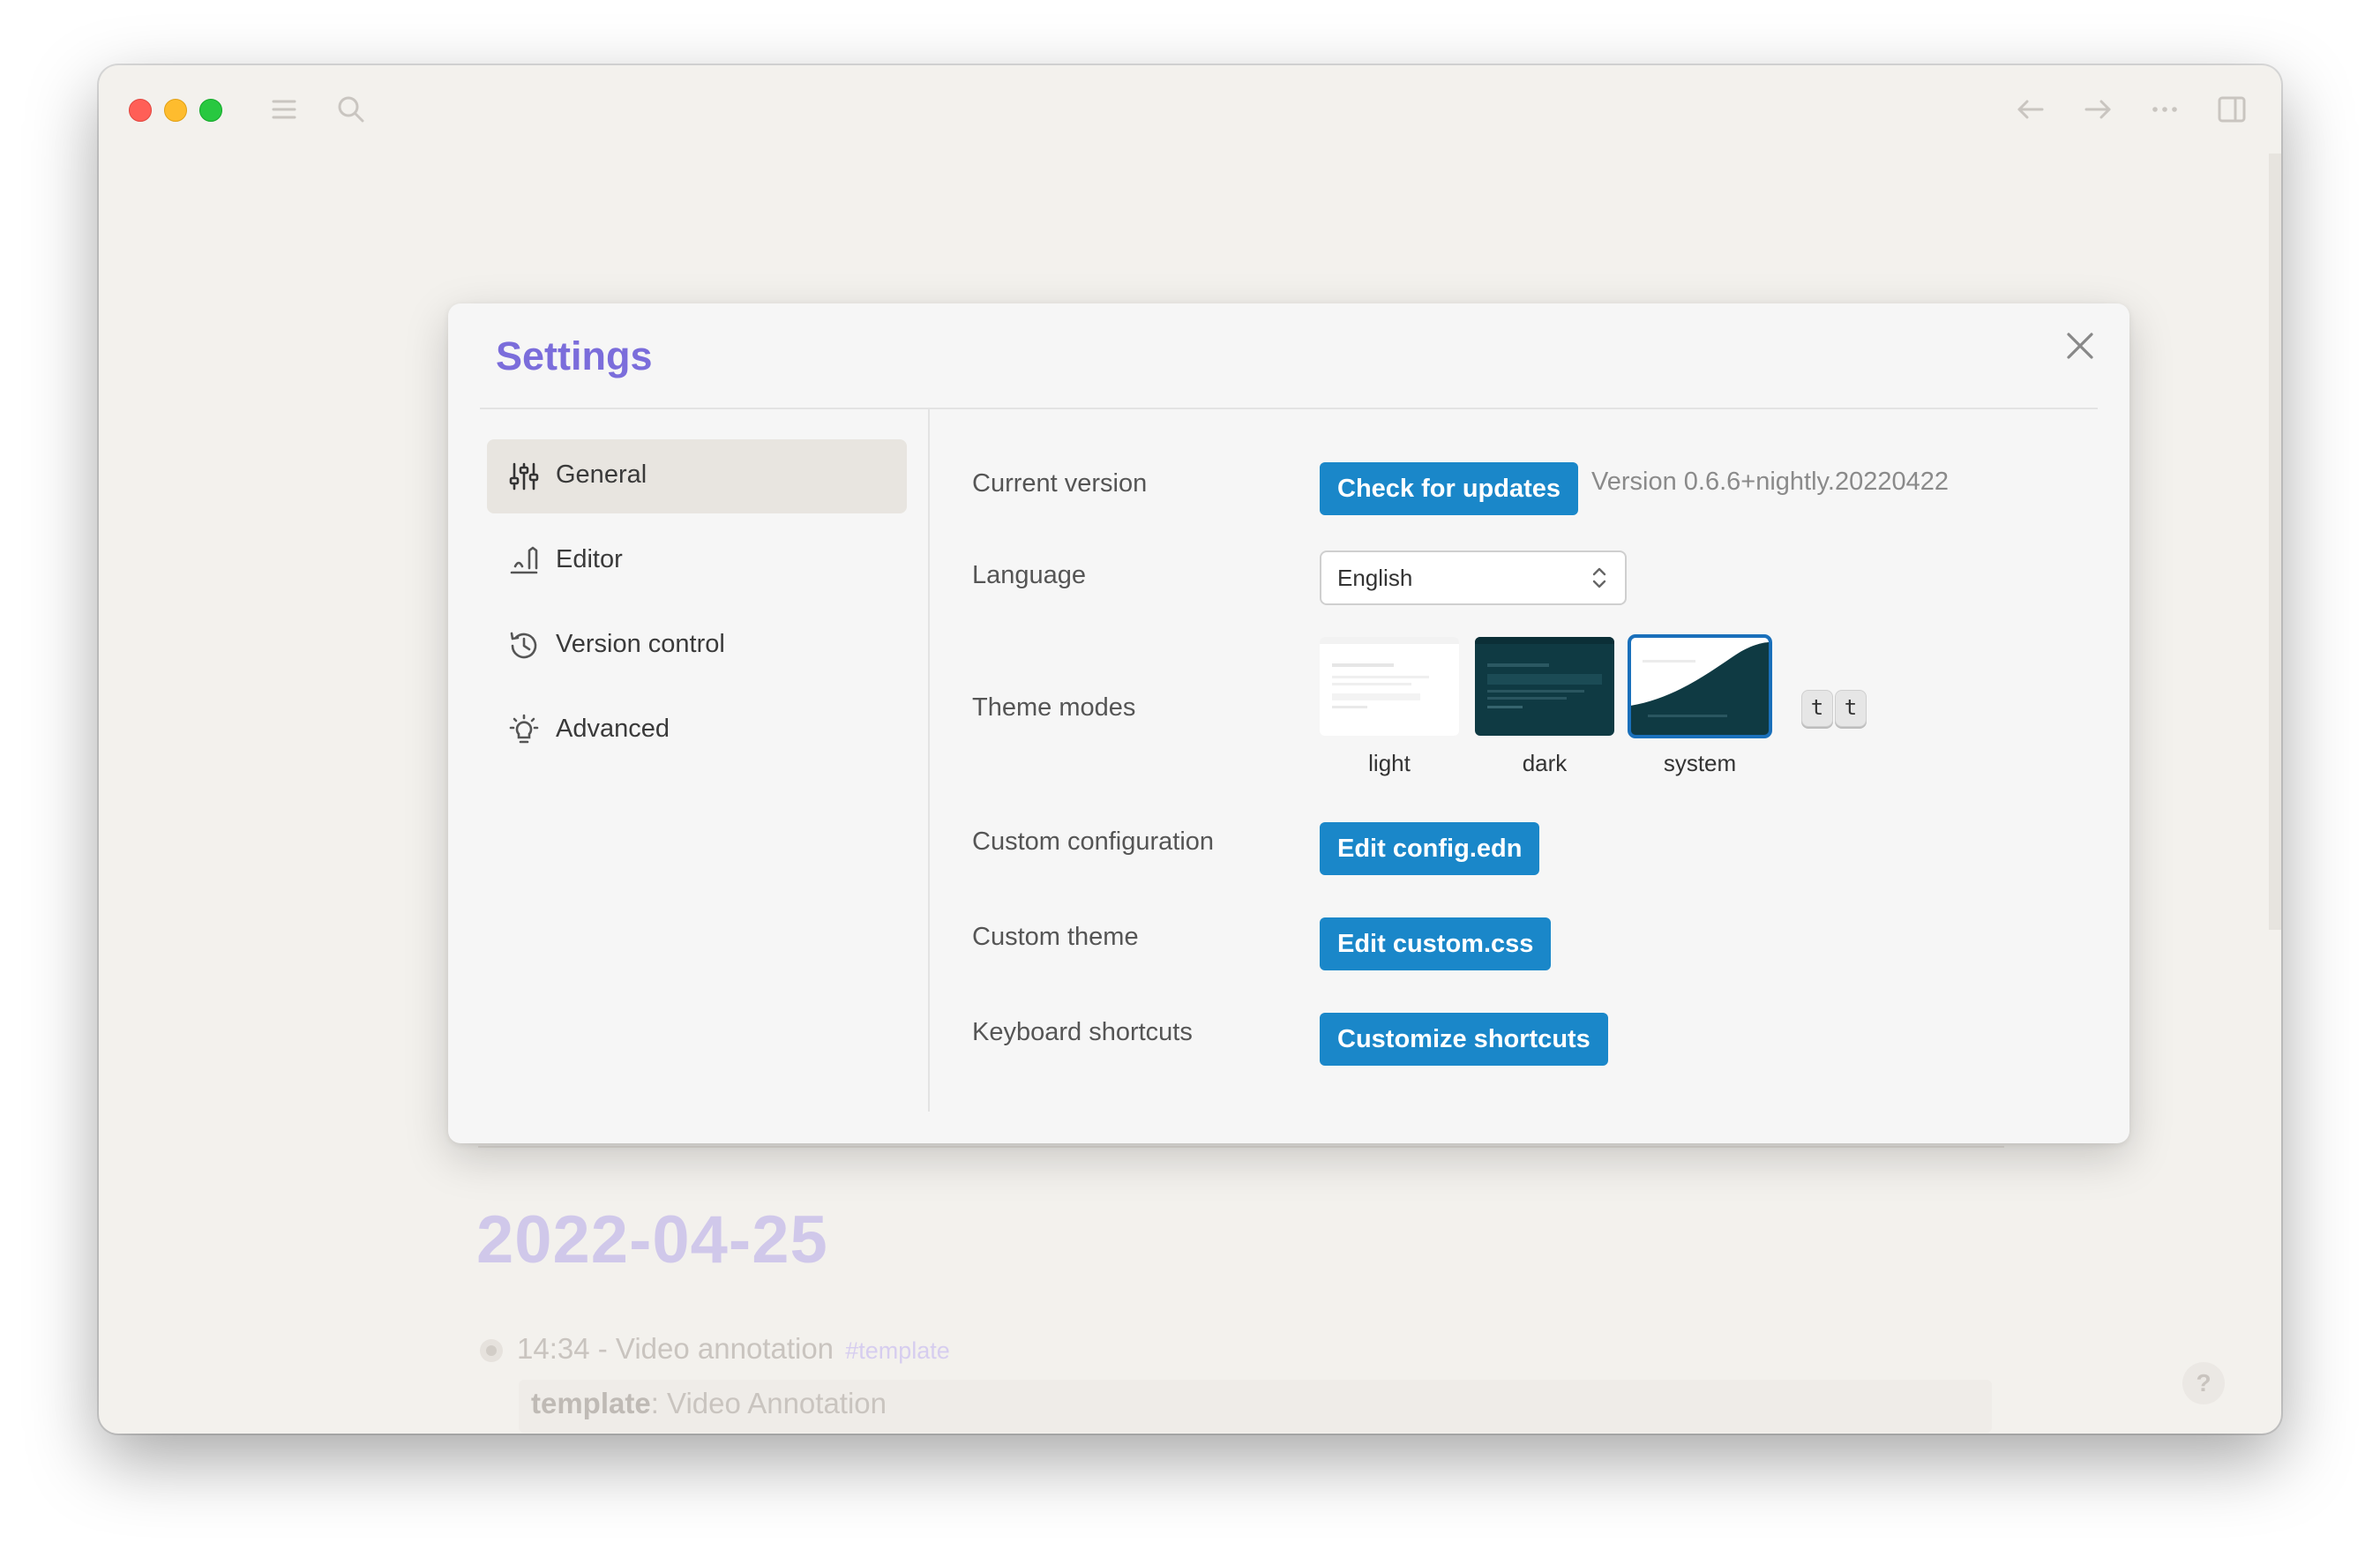  What do you see at coordinates (1389, 686) in the screenshot?
I see `theme-light-option` at bounding box center [1389, 686].